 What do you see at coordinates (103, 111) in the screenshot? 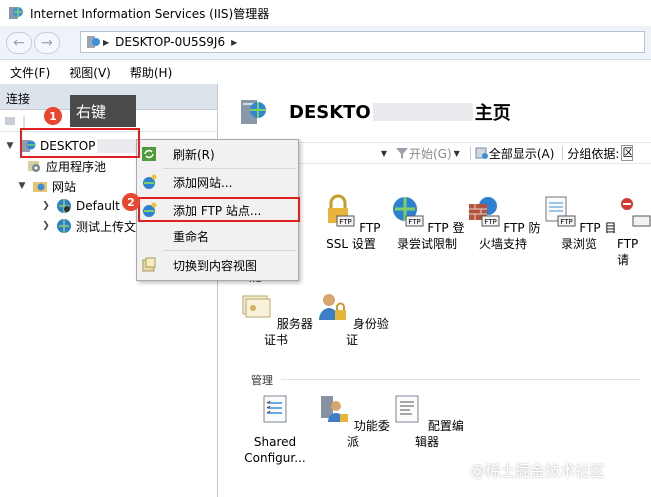
I see `right-click-tooltip: 右键` at bounding box center [103, 111].